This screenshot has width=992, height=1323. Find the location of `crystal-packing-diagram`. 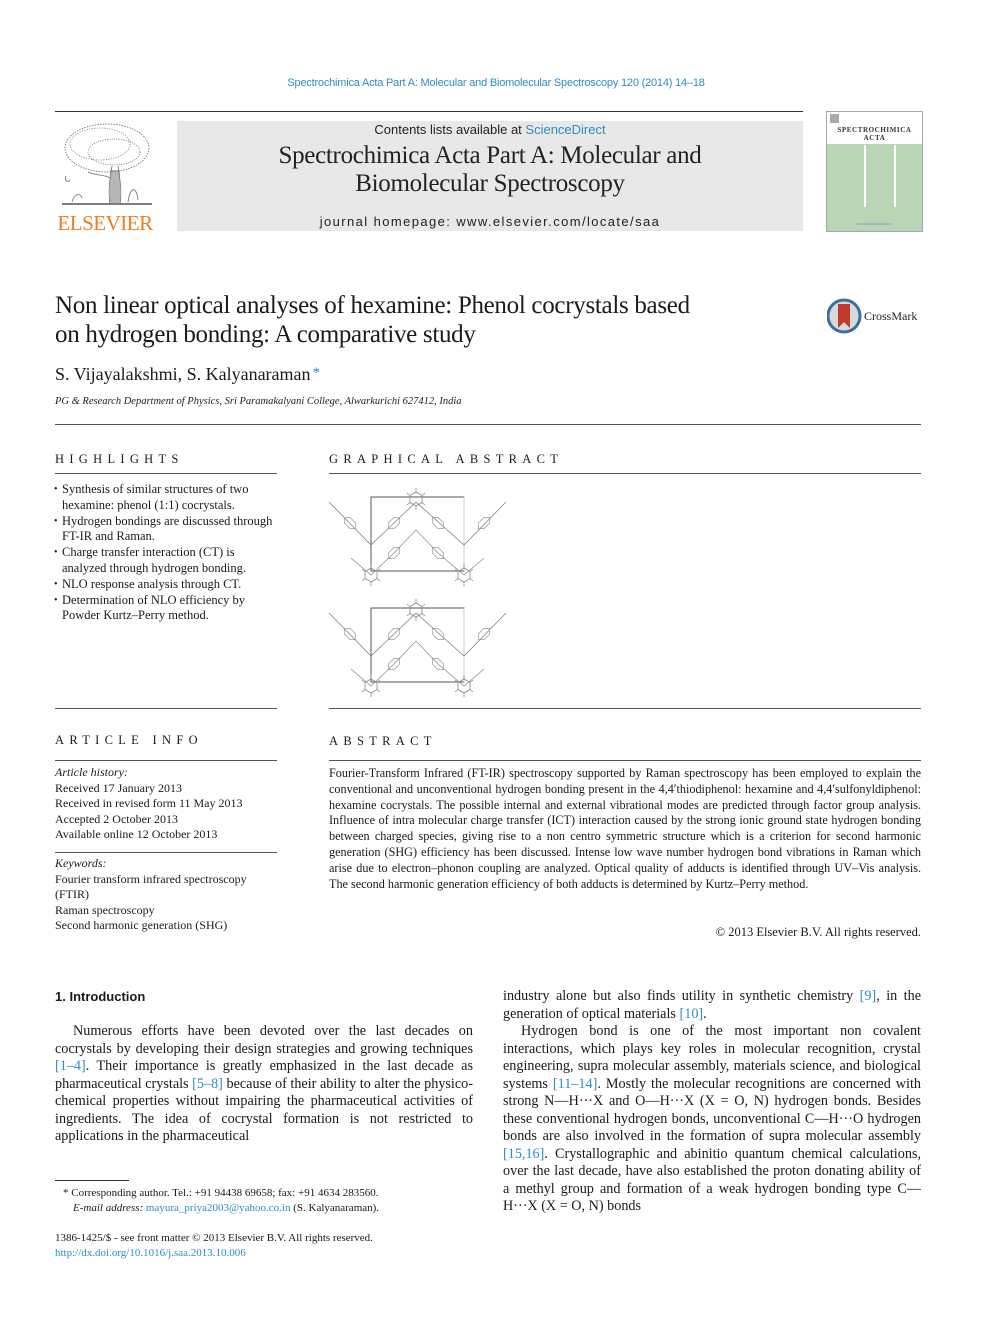

crystal-packing-diagram is located at coordinates (416, 592).